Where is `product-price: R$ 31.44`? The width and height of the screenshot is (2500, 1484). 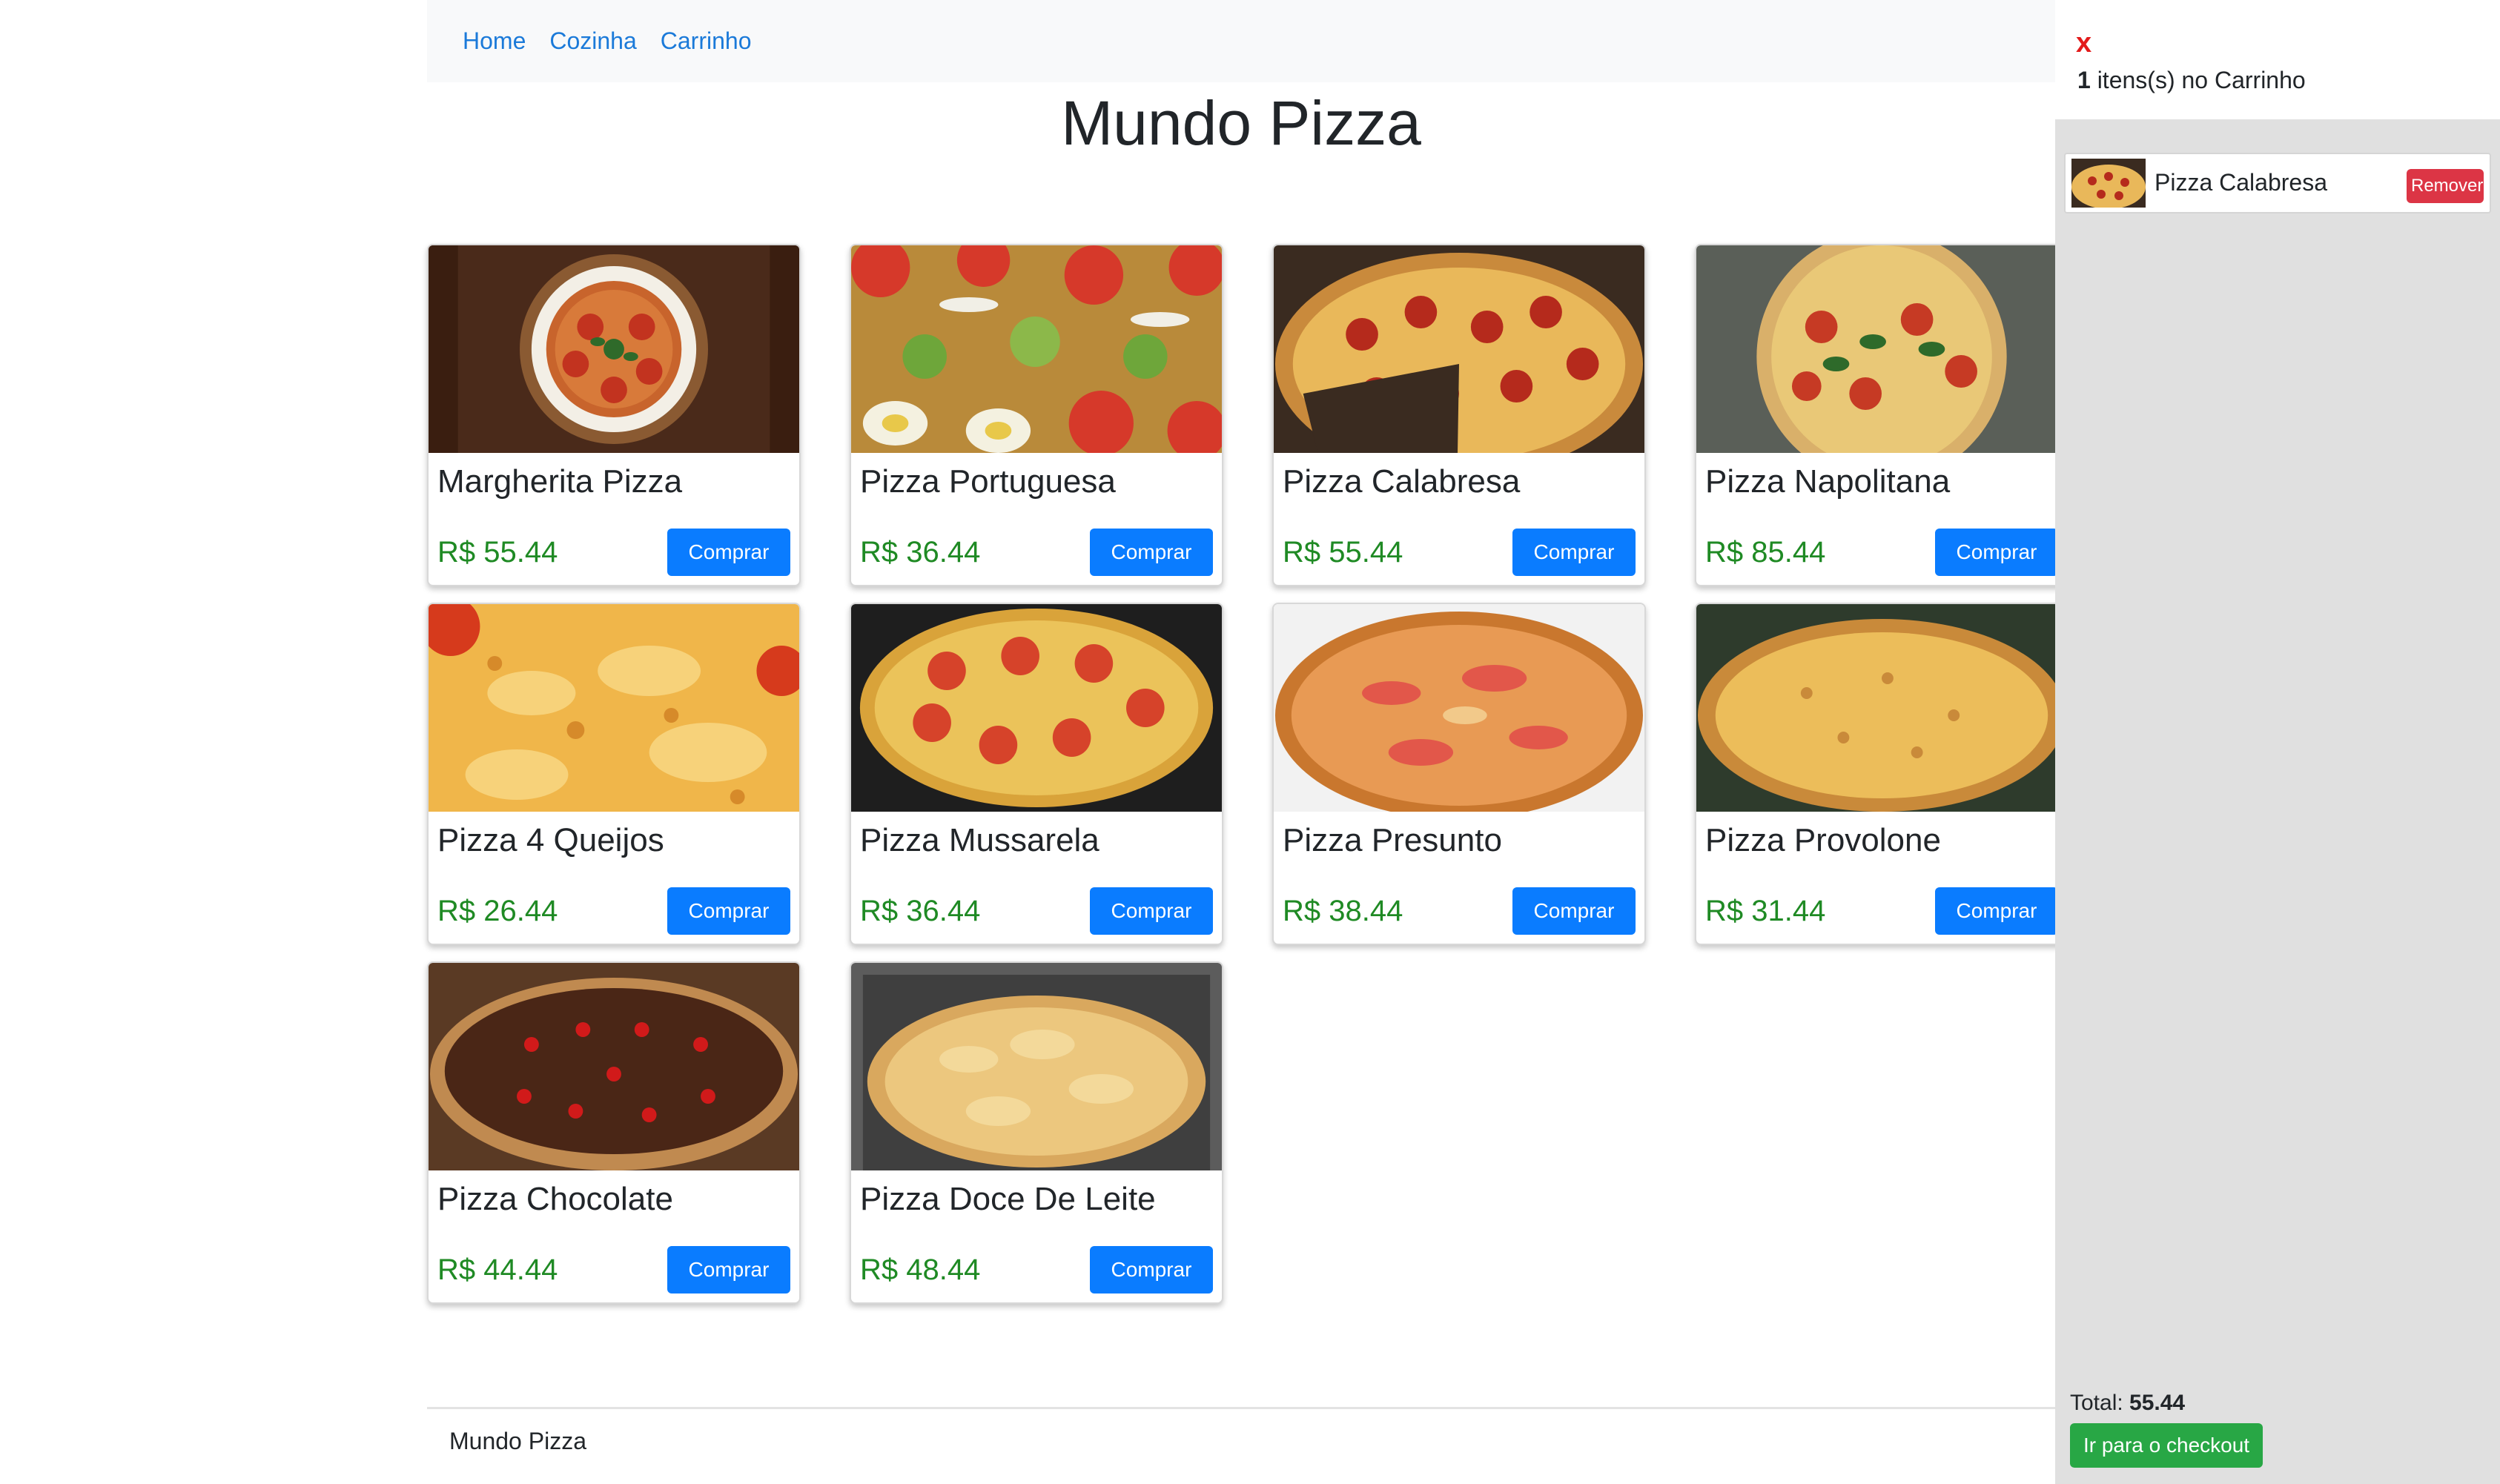 product-price: R$ 31.44 is located at coordinates (1765, 911).